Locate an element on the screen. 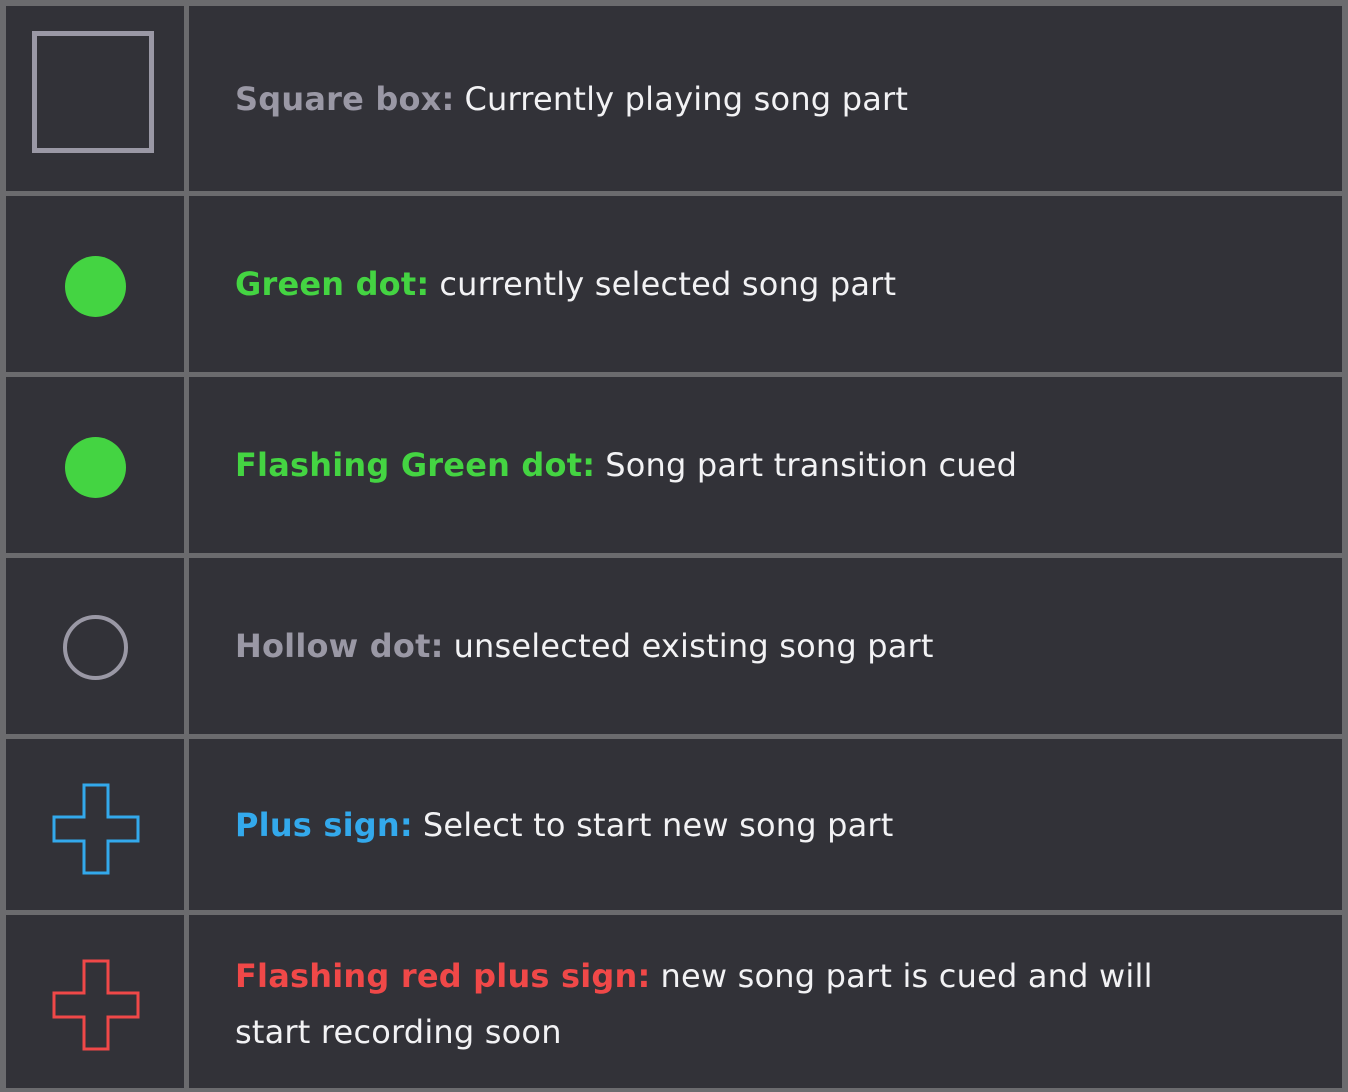 This screenshot has width=1348, height=1092. legend-description: Select to start new song part is located at coordinates (658, 824).